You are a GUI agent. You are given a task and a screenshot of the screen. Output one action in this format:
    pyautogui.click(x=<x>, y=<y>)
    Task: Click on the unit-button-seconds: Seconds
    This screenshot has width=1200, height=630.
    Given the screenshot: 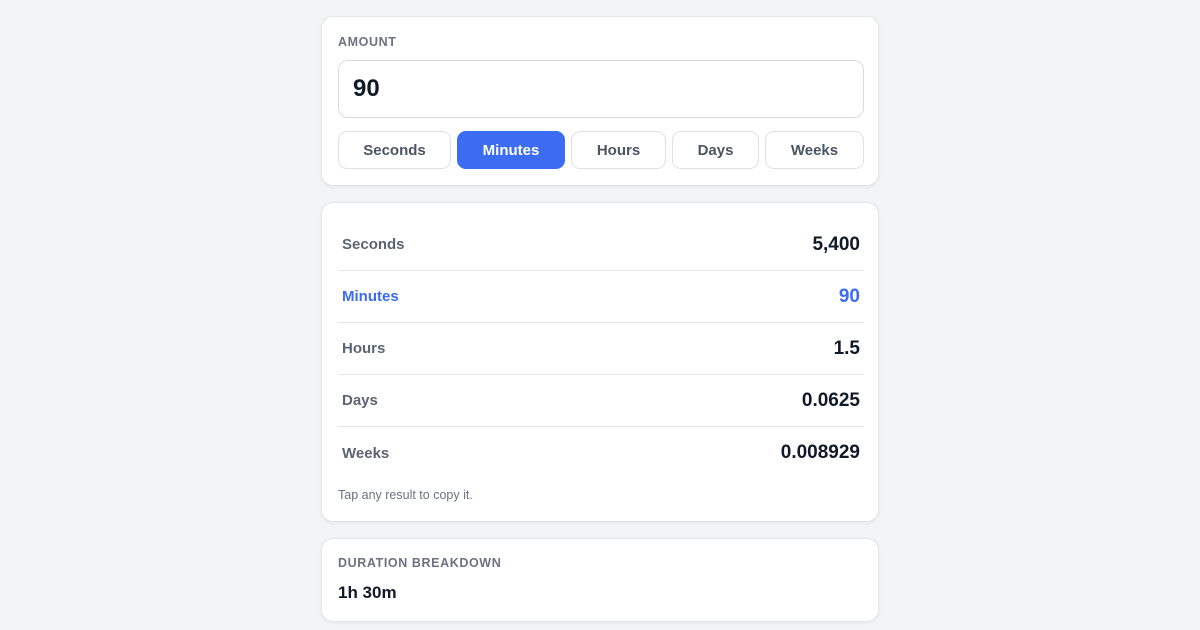 What is the action you would take?
    pyautogui.click(x=394, y=150)
    